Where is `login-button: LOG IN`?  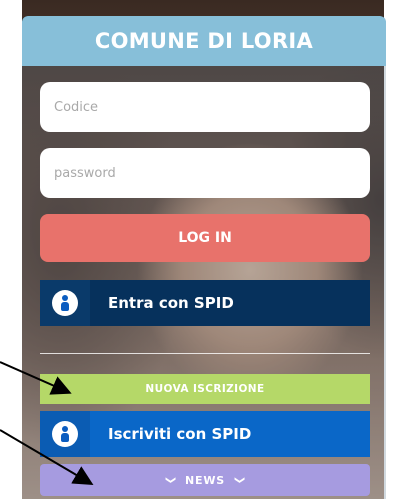 login-button: LOG IN is located at coordinates (205, 238).